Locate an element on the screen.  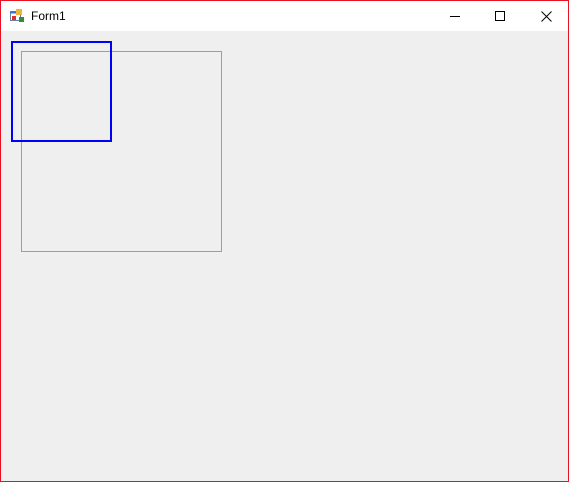
maximize-icon is located at coordinates (500, 16).